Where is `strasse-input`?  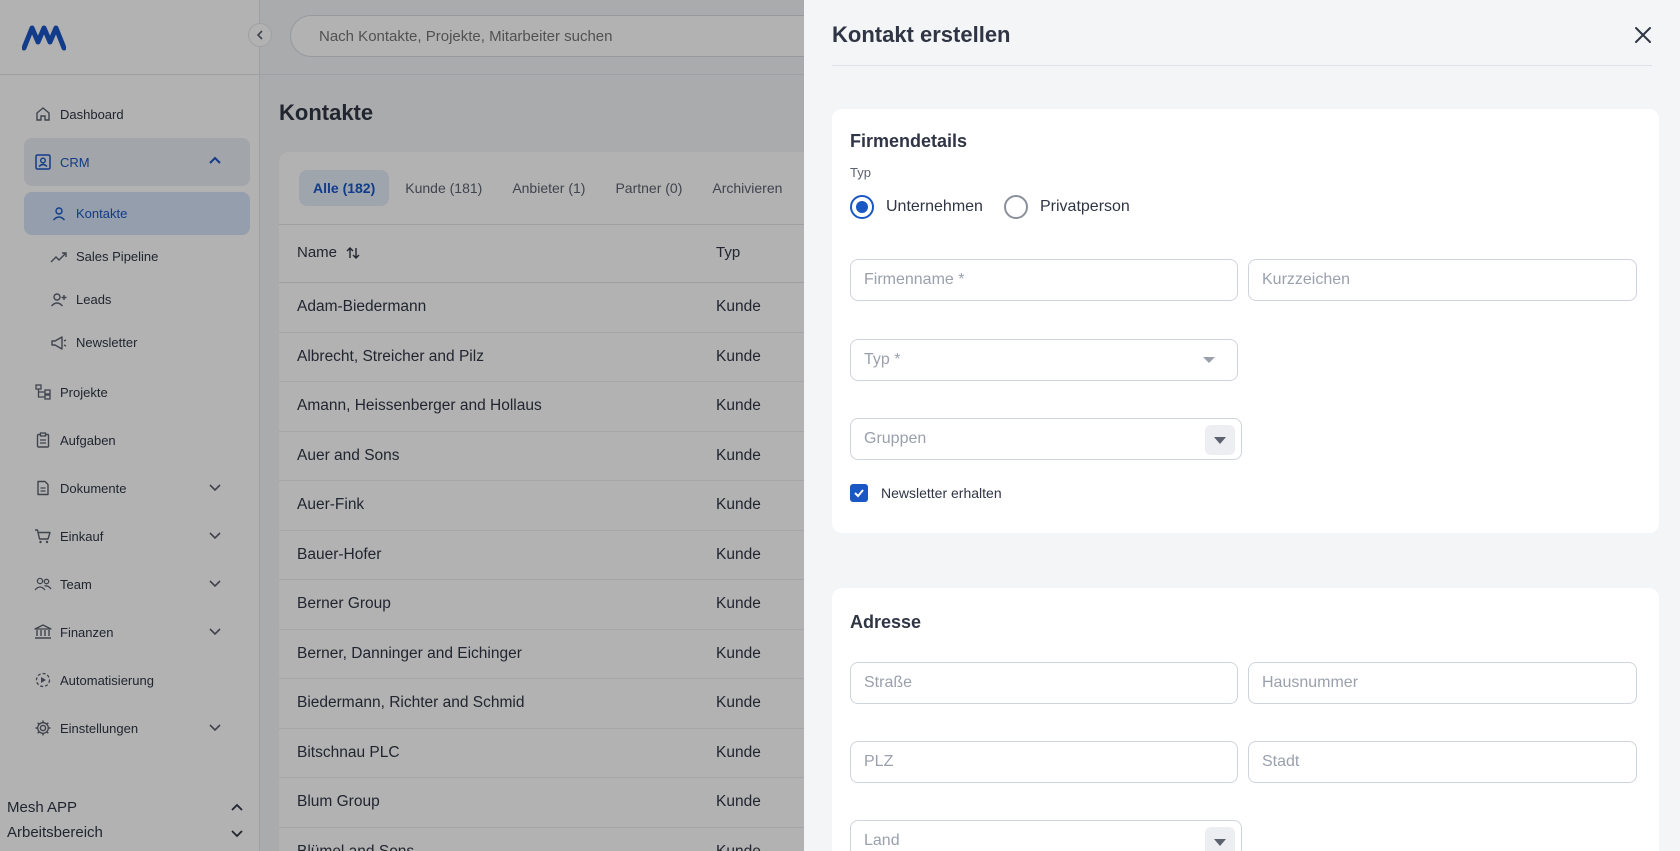
strasse-input is located at coordinates (1044, 683).